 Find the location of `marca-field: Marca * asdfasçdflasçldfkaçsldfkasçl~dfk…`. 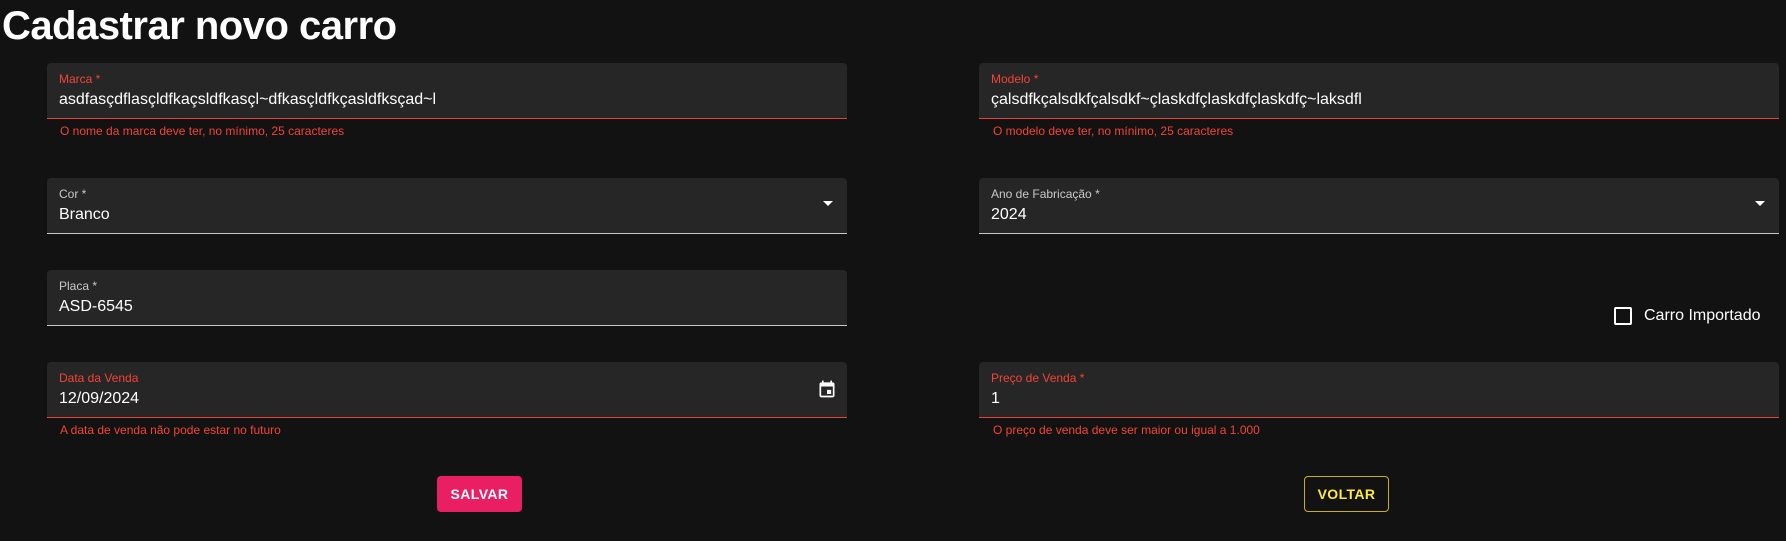

marca-field: Marca * asdfasçdflasçldfkaçsldfkasçl~dfk… is located at coordinates (447, 91).